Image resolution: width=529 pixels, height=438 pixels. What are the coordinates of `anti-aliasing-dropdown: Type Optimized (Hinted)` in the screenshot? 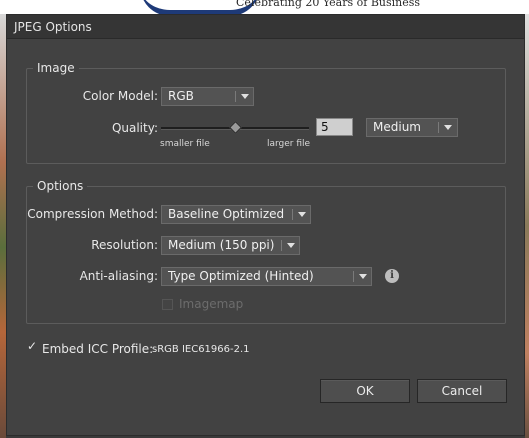 It's located at (266, 276).